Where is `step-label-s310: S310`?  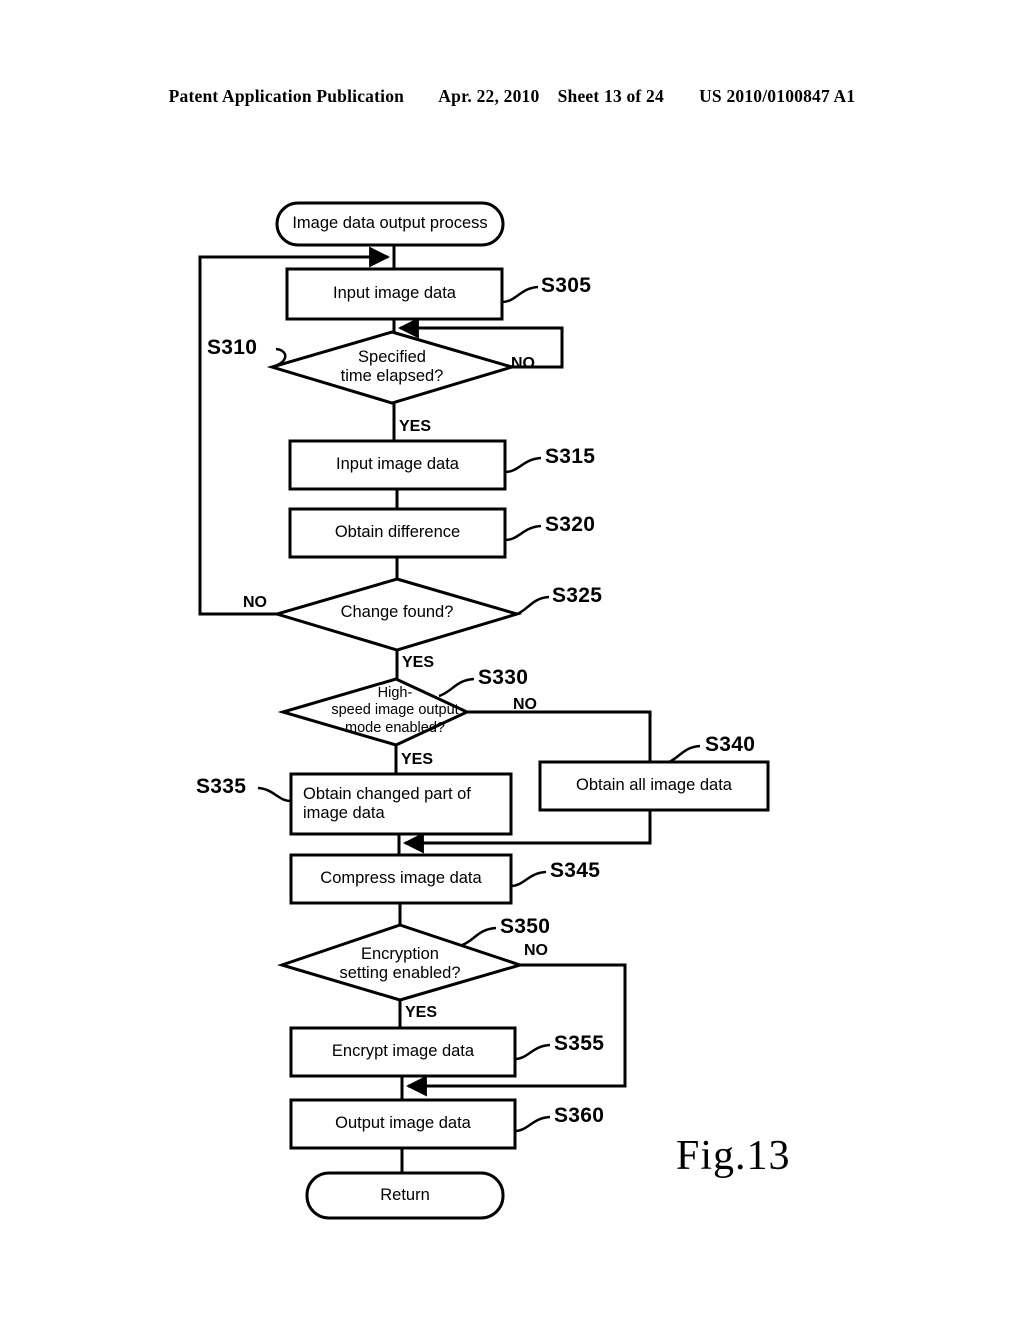
step-label-s310: S310 is located at coordinates (232, 347).